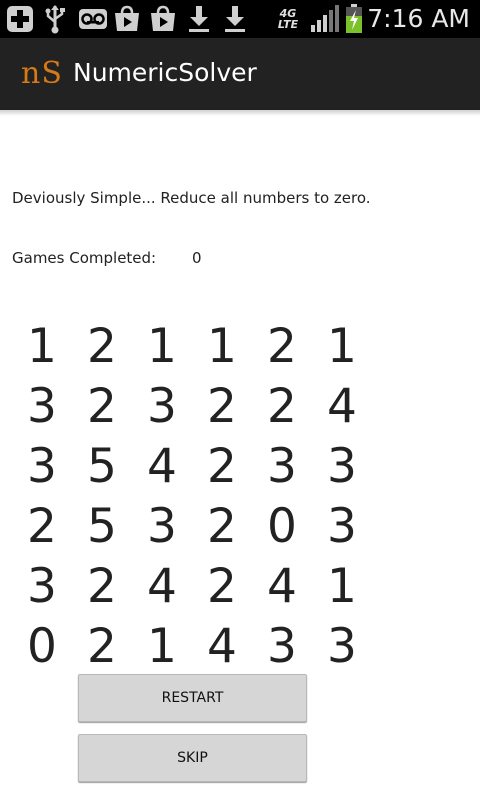 This screenshot has width=480, height=800. Describe the element at coordinates (288, 19) in the screenshot. I see `network-type-label: 4G LTE` at that location.